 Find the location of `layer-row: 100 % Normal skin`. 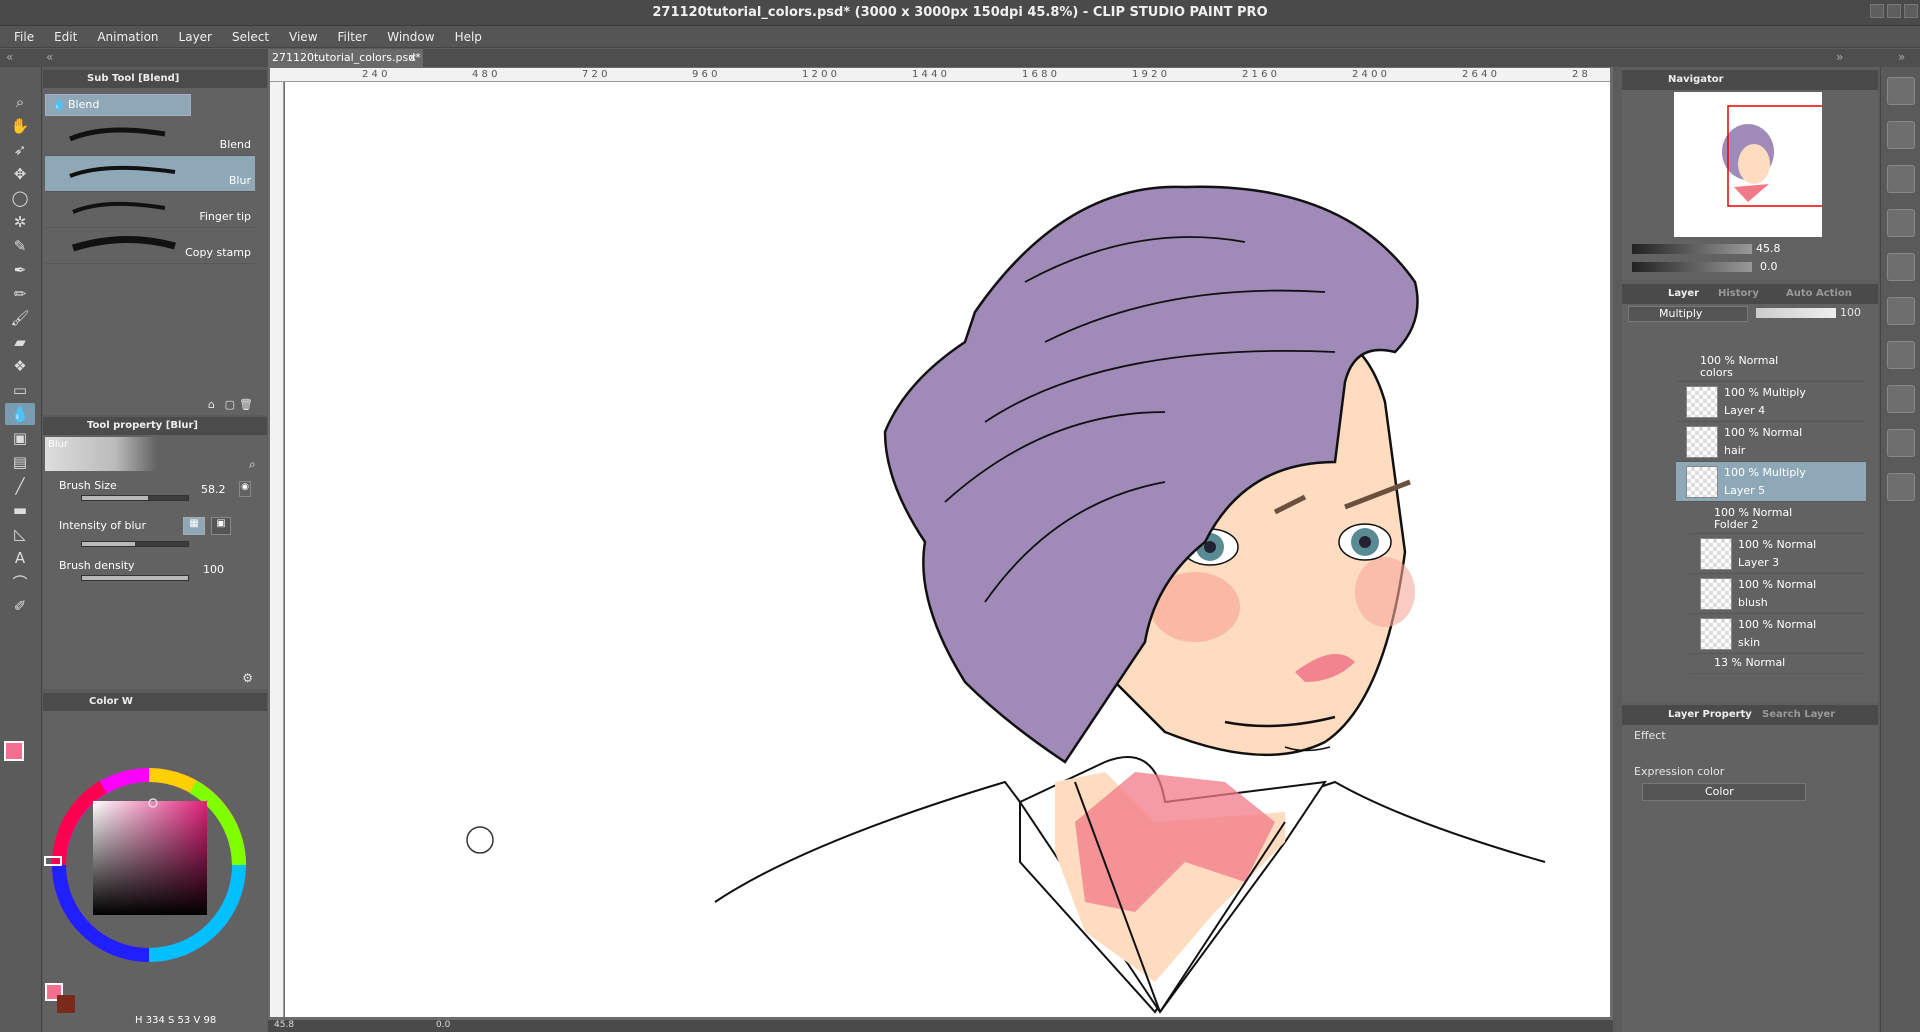

layer-row: 100 % Normal skin is located at coordinates (1778, 634).